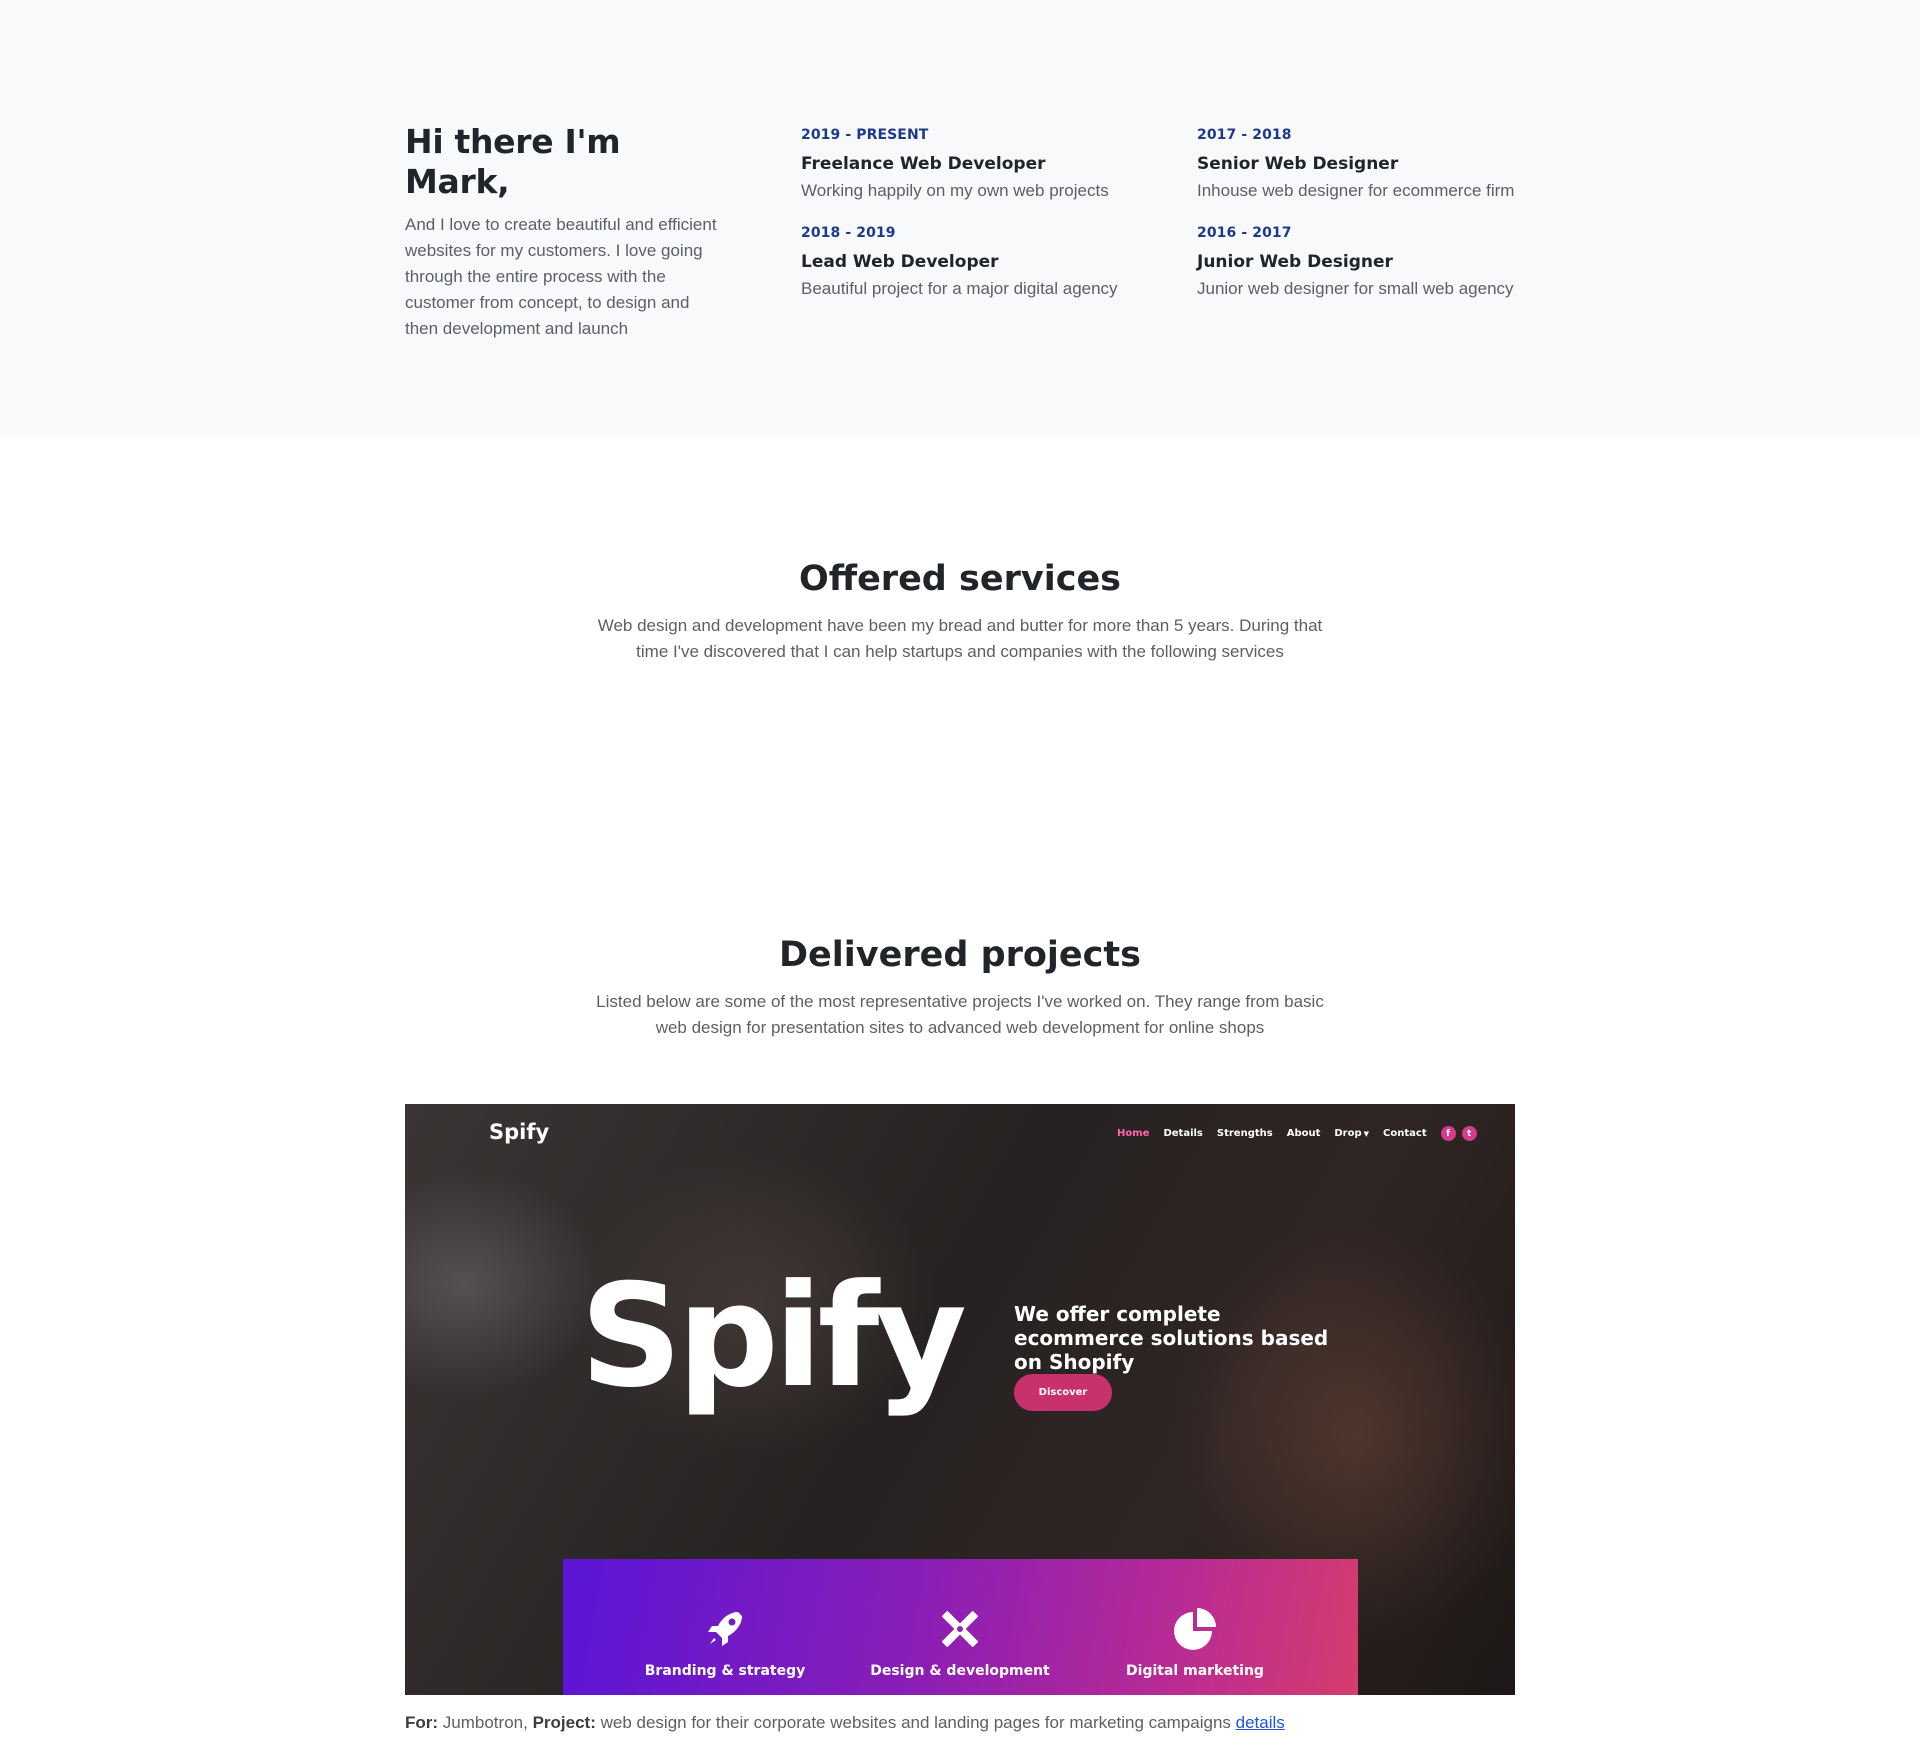  I want to click on timeline-date: 2019 - PRESENT, so click(865, 135).